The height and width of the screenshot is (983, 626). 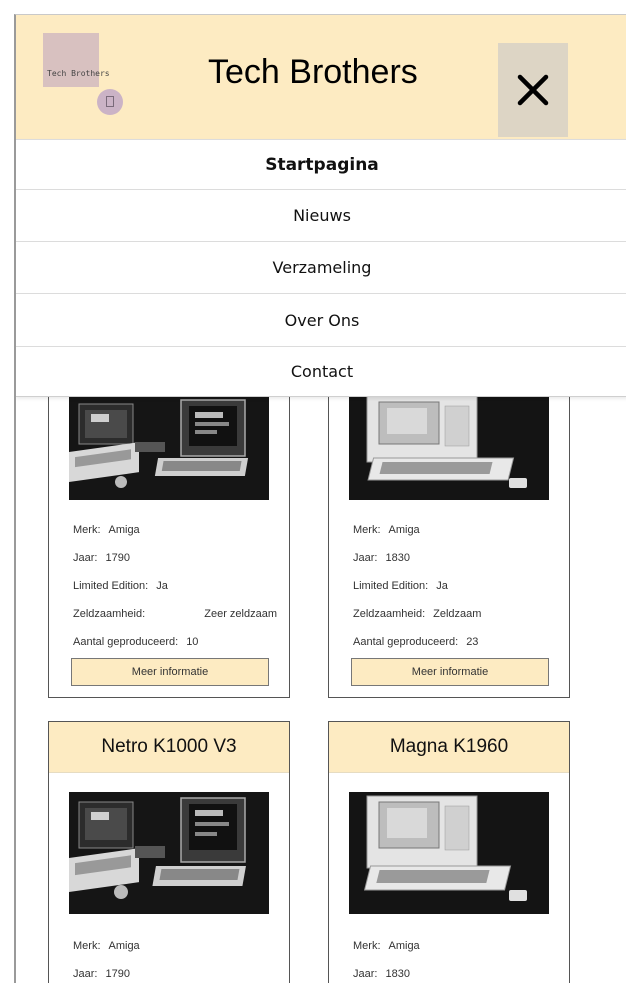 I want to click on product-specs: Merk: Amiga Jaar: 1830, so click(x=457, y=957).